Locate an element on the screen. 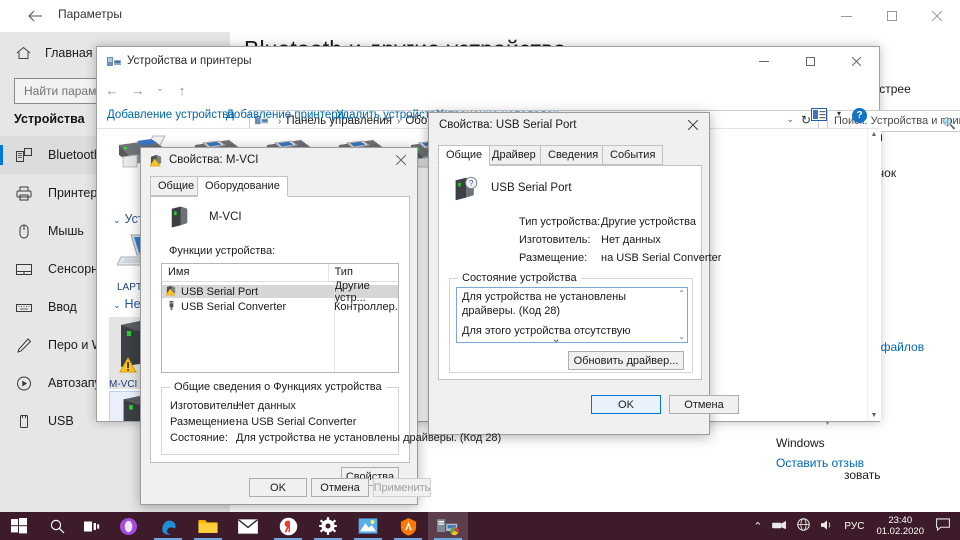 The image size is (960, 540). globe-icon is located at coordinates (804, 526).